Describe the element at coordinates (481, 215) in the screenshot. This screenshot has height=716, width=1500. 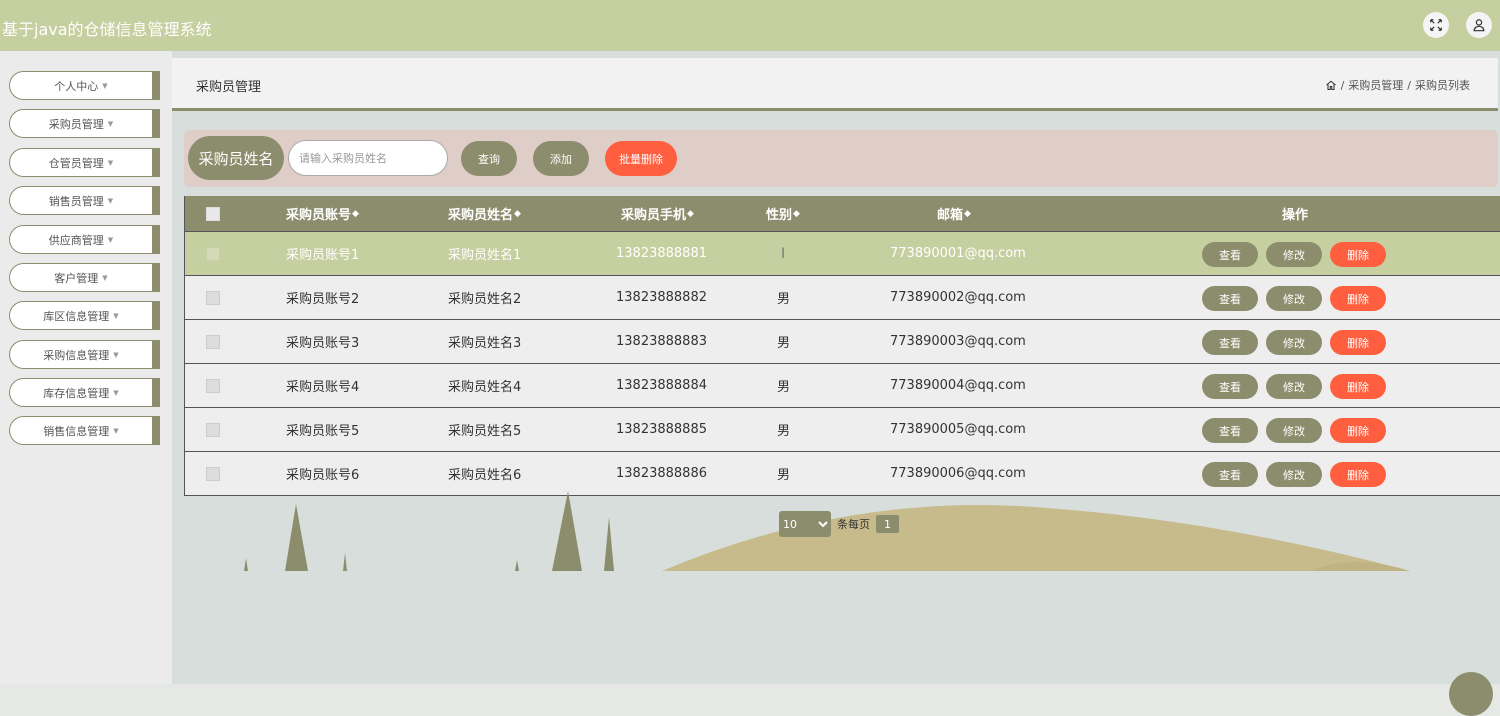
I see `header-label: 采购员姓名` at that location.